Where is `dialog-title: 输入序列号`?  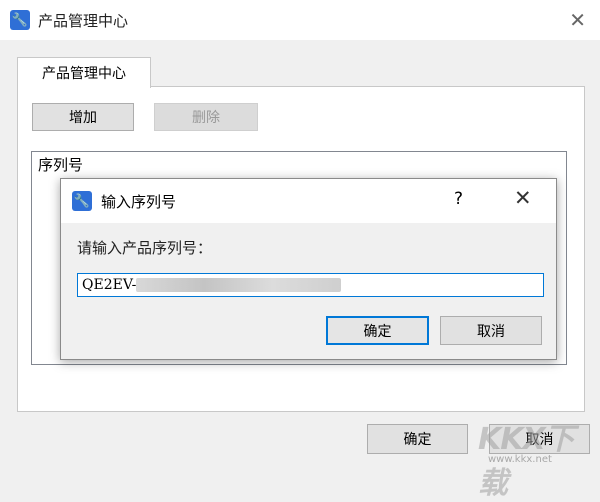 dialog-title: 输入序列号 is located at coordinates (139, 202).